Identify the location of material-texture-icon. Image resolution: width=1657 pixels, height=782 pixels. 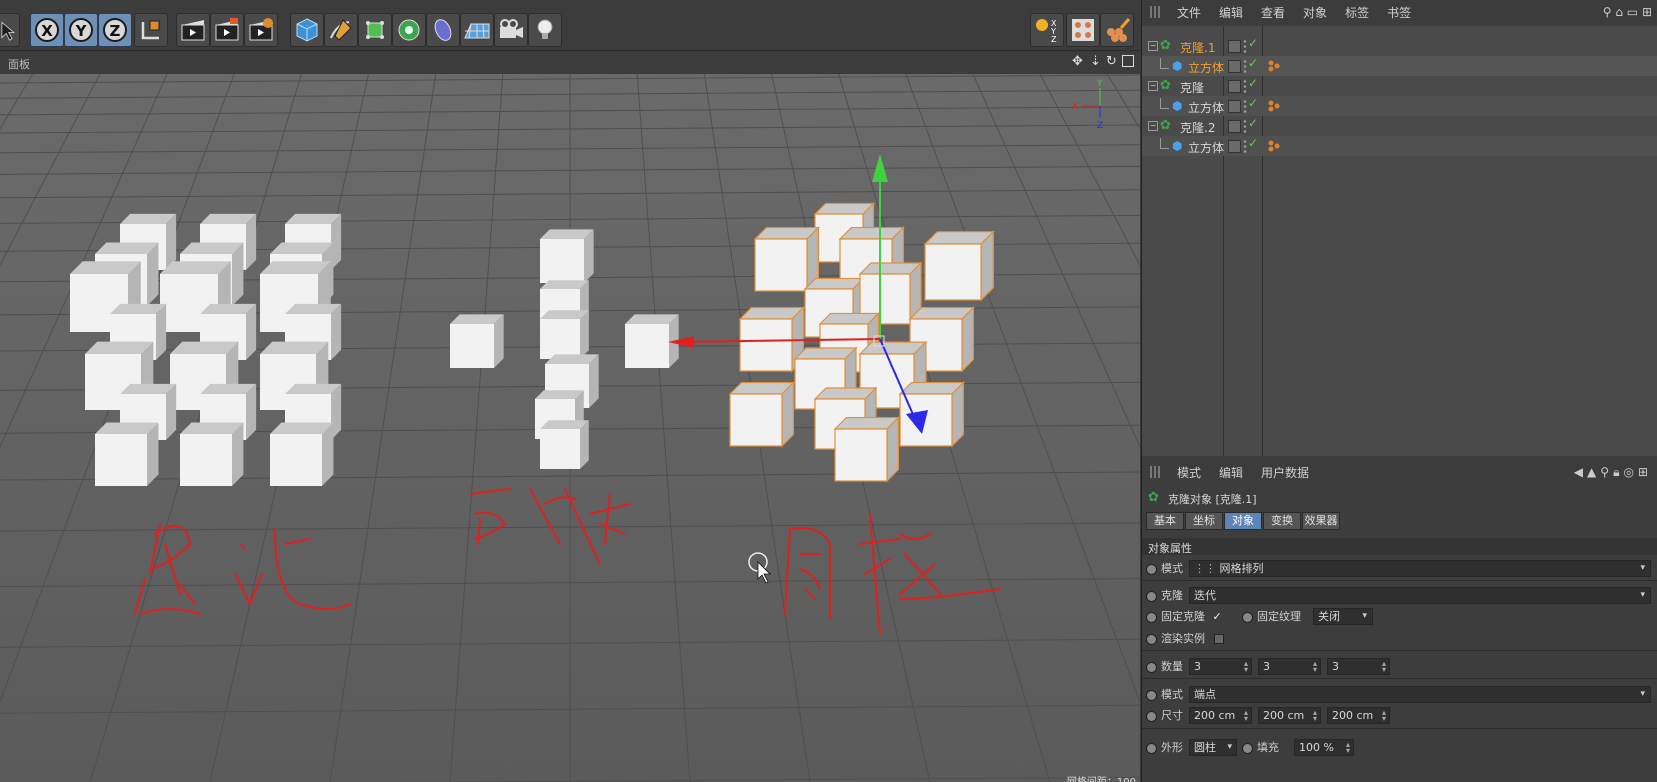
(1083, 30).